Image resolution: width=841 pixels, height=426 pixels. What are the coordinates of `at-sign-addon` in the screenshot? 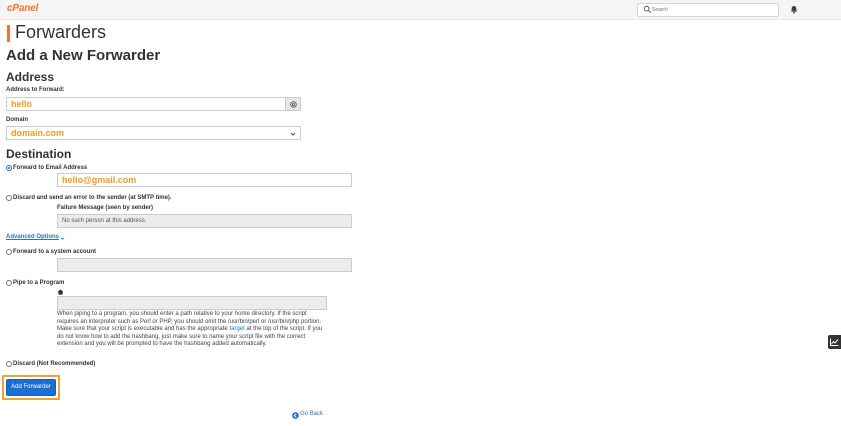 It's located at (293, 104).